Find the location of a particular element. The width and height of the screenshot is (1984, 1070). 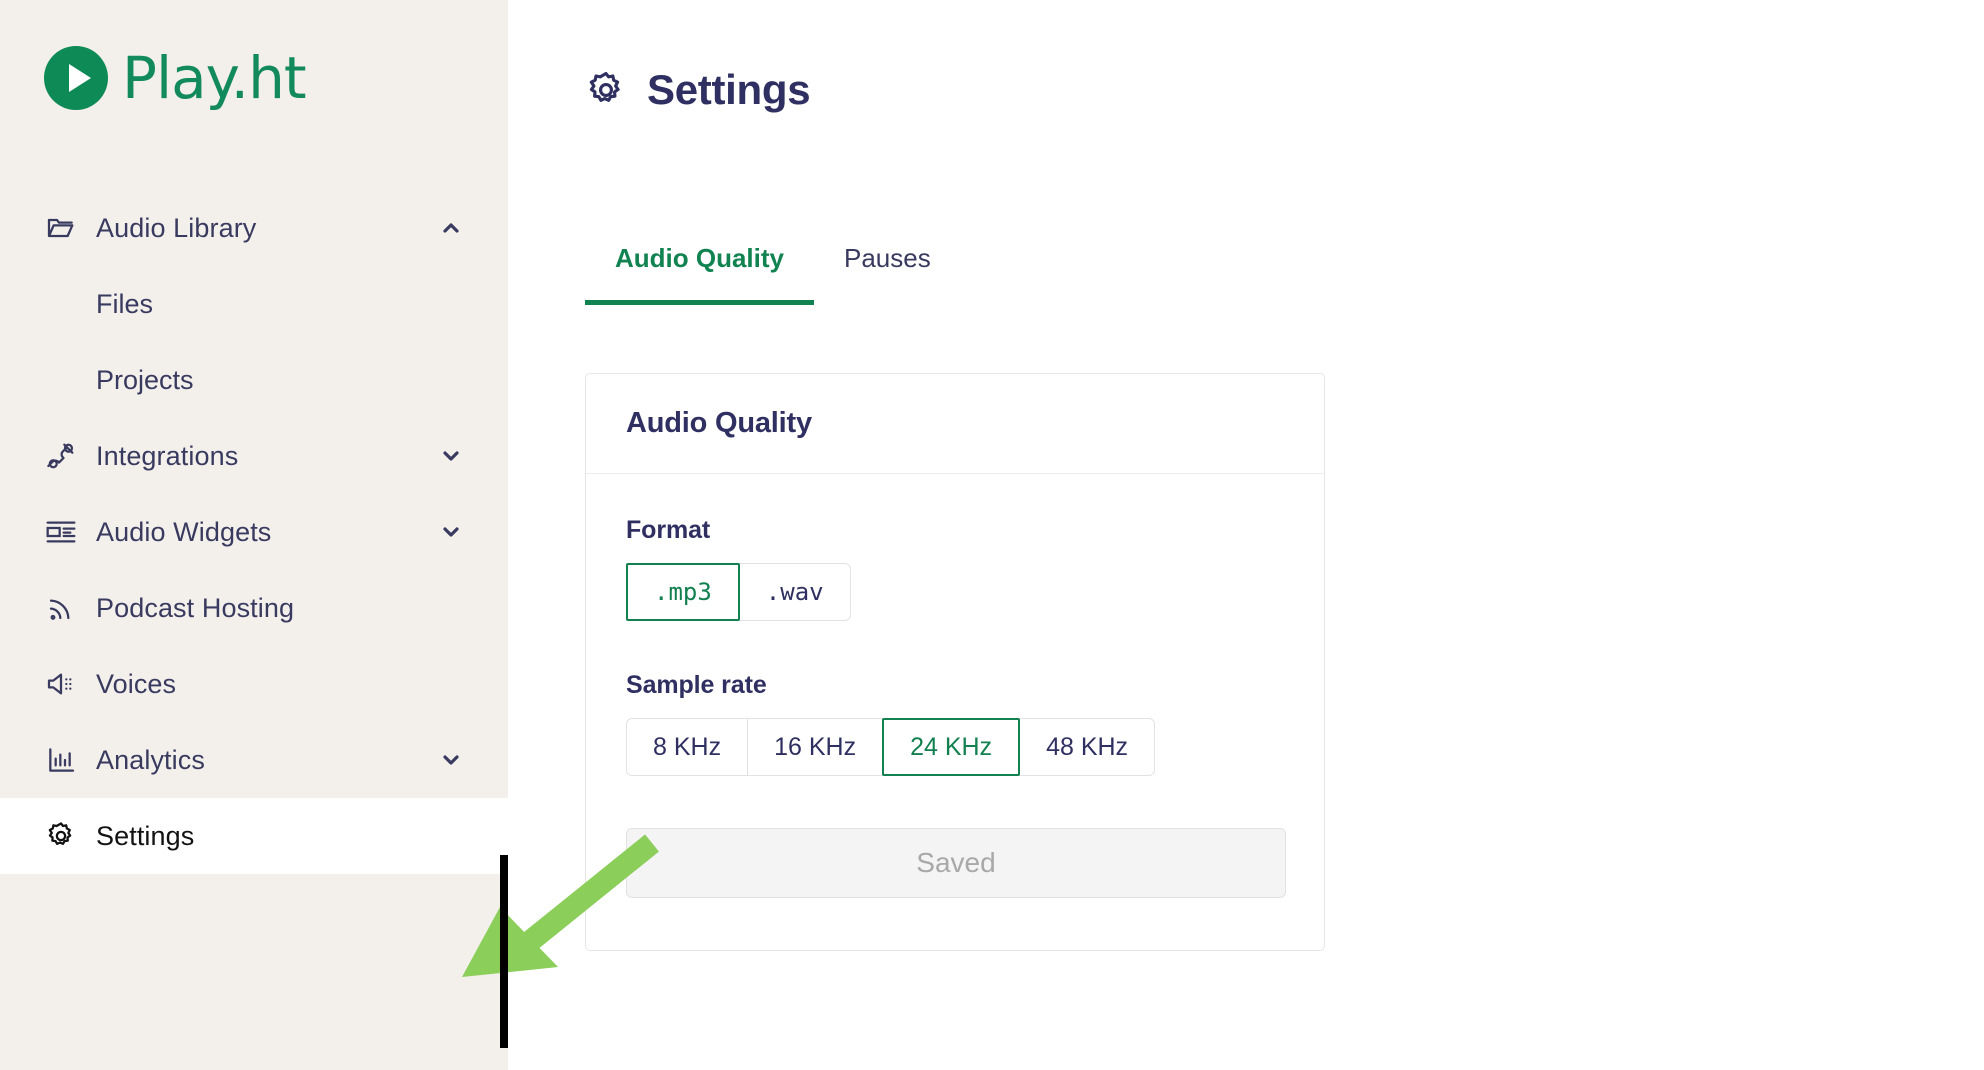

sample-rate-option-16khz: 16 KHz is located at coordinates (815, 747).